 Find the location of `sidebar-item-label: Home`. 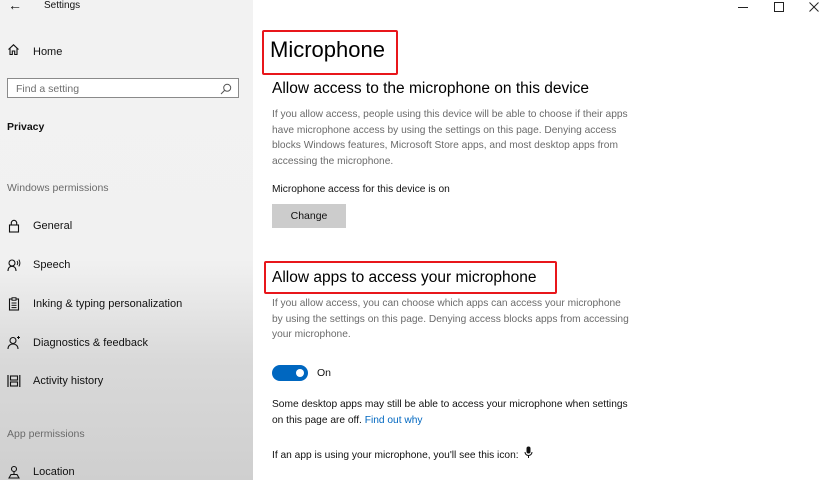

sidebar-item-label: Home is located at coordinates (48, 52).